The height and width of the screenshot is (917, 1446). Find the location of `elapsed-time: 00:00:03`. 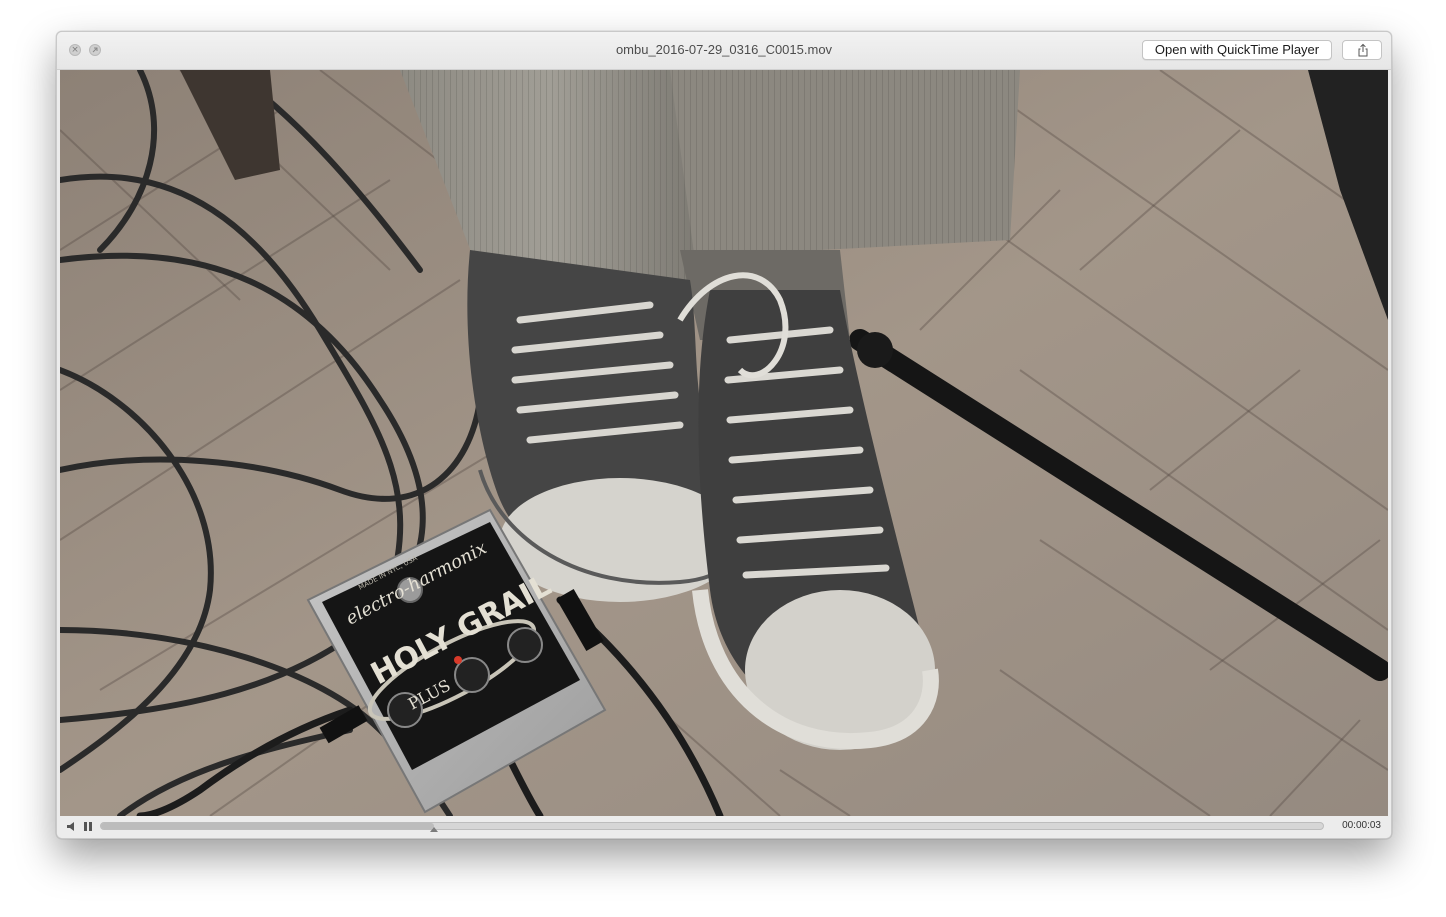

elapsed-time: 00:00:03 is located at coordinates (1361, 825).